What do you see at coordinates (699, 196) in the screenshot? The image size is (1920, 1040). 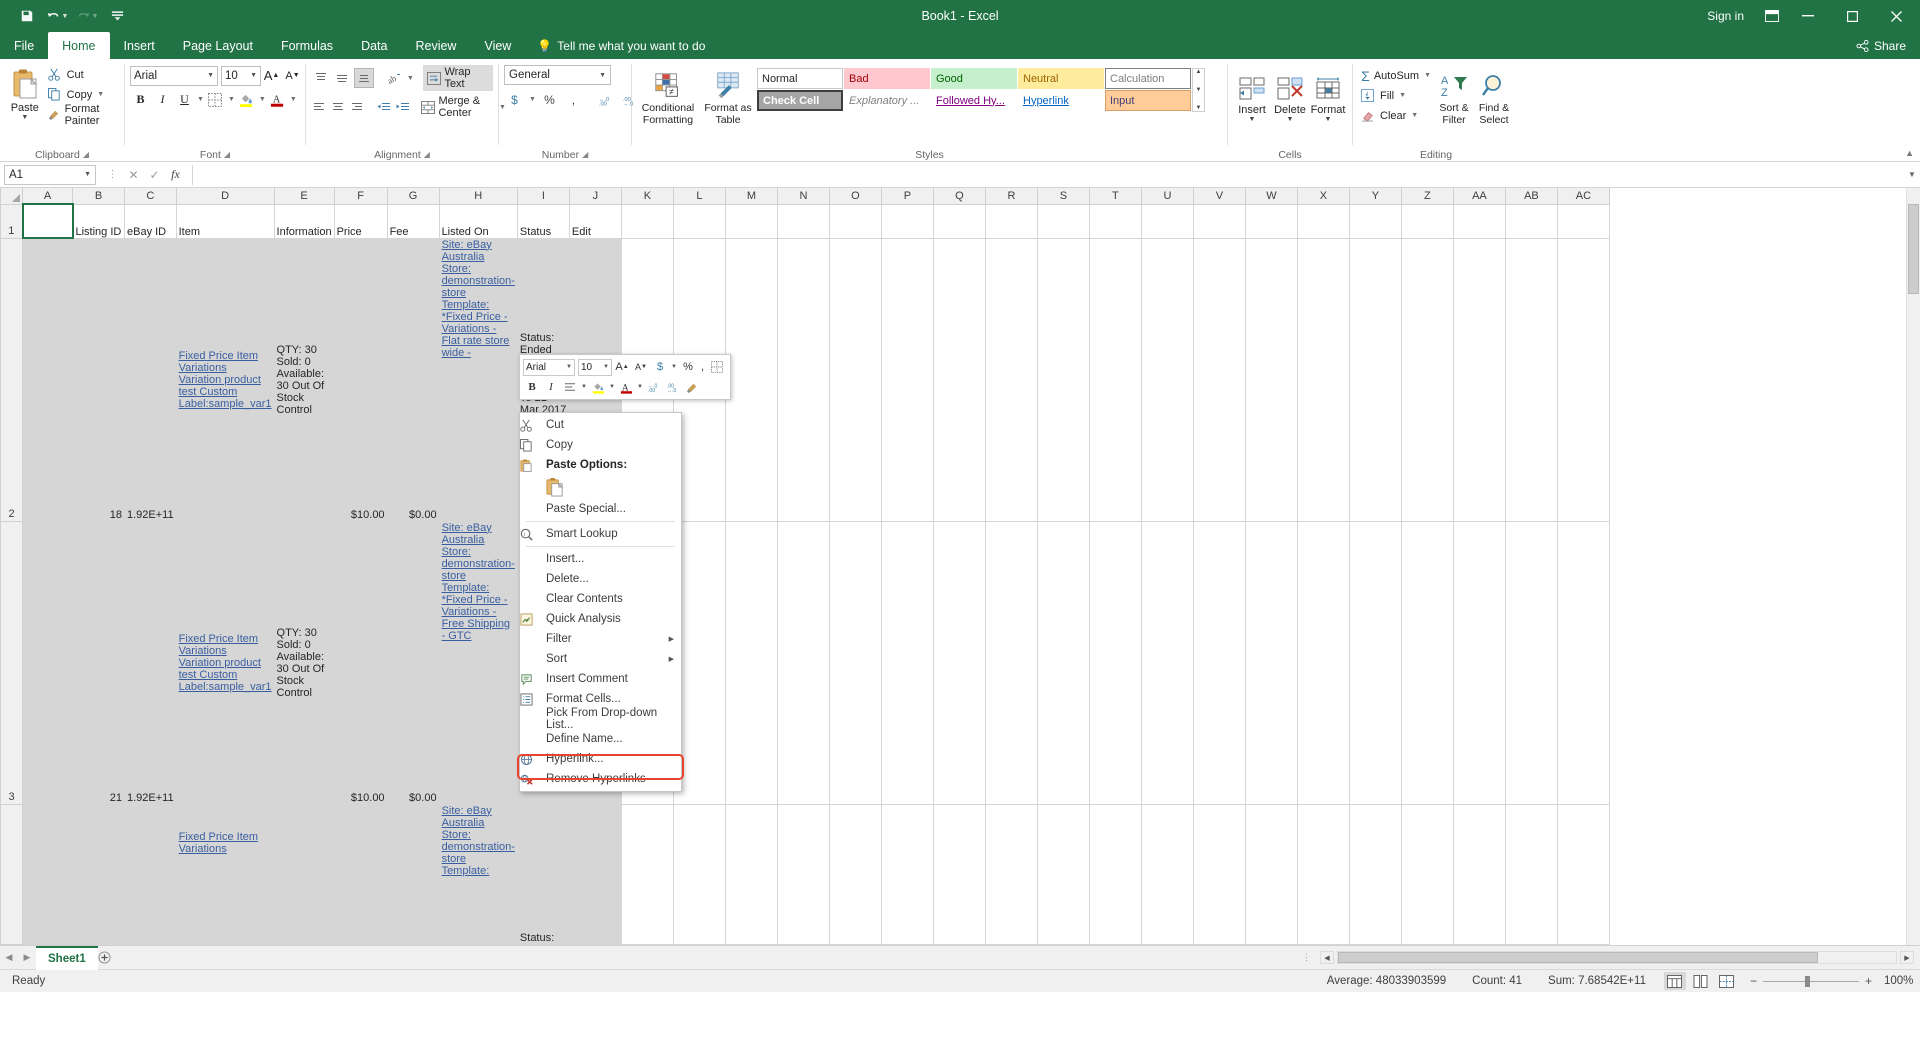 I see `column-header-L: L` at bounding box center [699, 196].